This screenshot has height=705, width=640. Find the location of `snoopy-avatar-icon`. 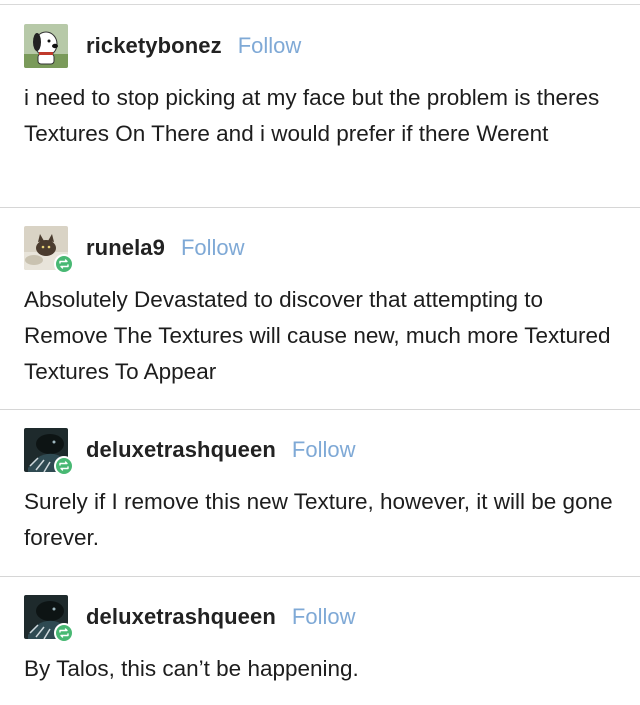

snoopy-avatar-icon is located at coordinates (46, 46).